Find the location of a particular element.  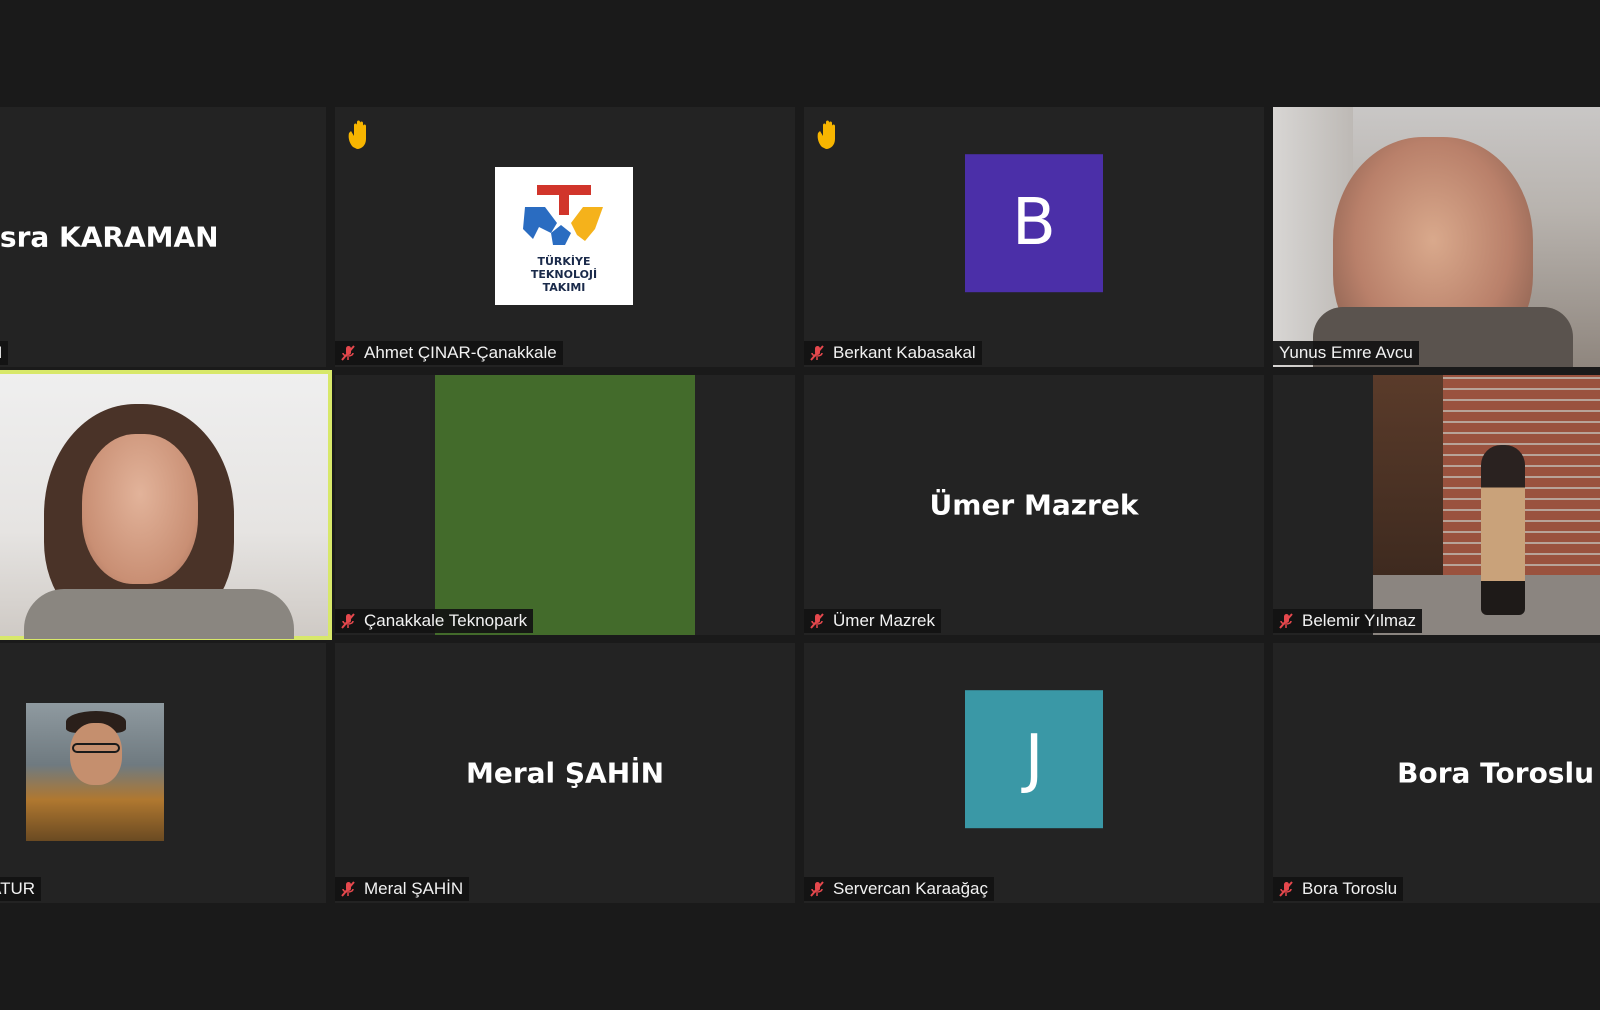

participant-name-label: Yunus Emre Avcu is located at coordinates (1346, 352).